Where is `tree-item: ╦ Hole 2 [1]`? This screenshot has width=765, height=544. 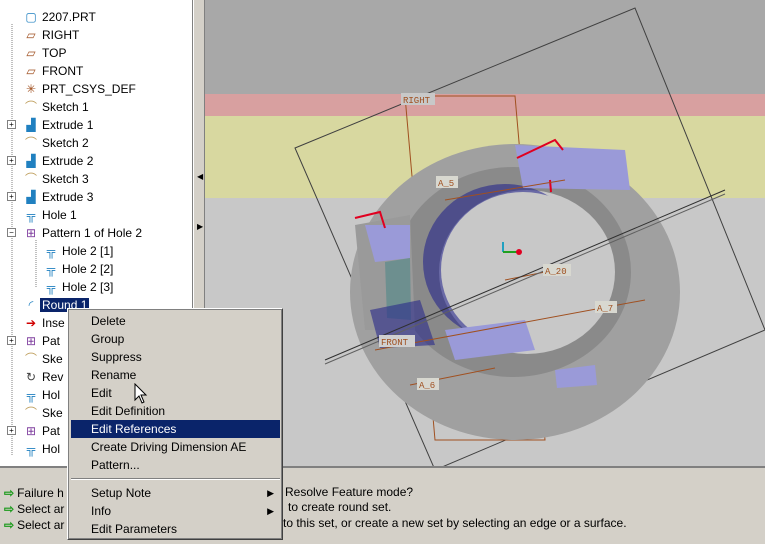 tree-item: ╦ Hole 2 [1] is located at coordinates (96, 251).